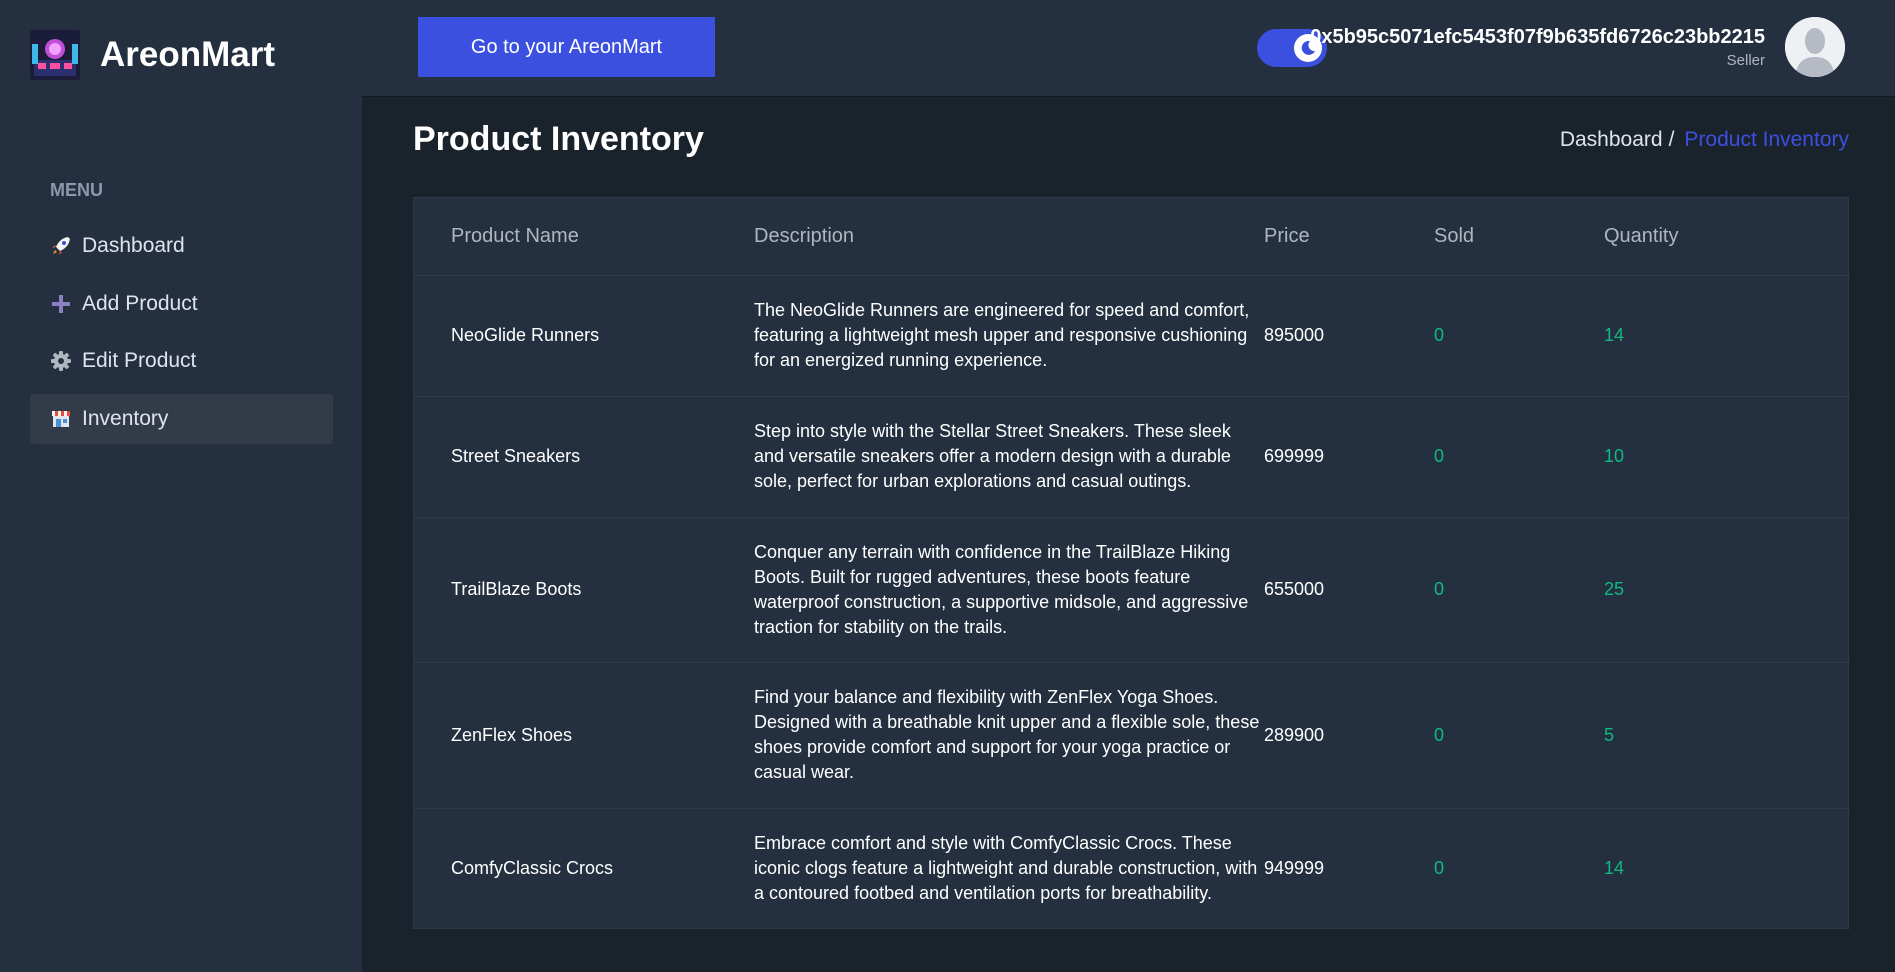 Image resolution: width=1895 pixels, height=972 pixels. What do you see at coordinates (188, 54) in the screenshot?
I see `brand-name: AreonMart` at bounding box center [188, 54].